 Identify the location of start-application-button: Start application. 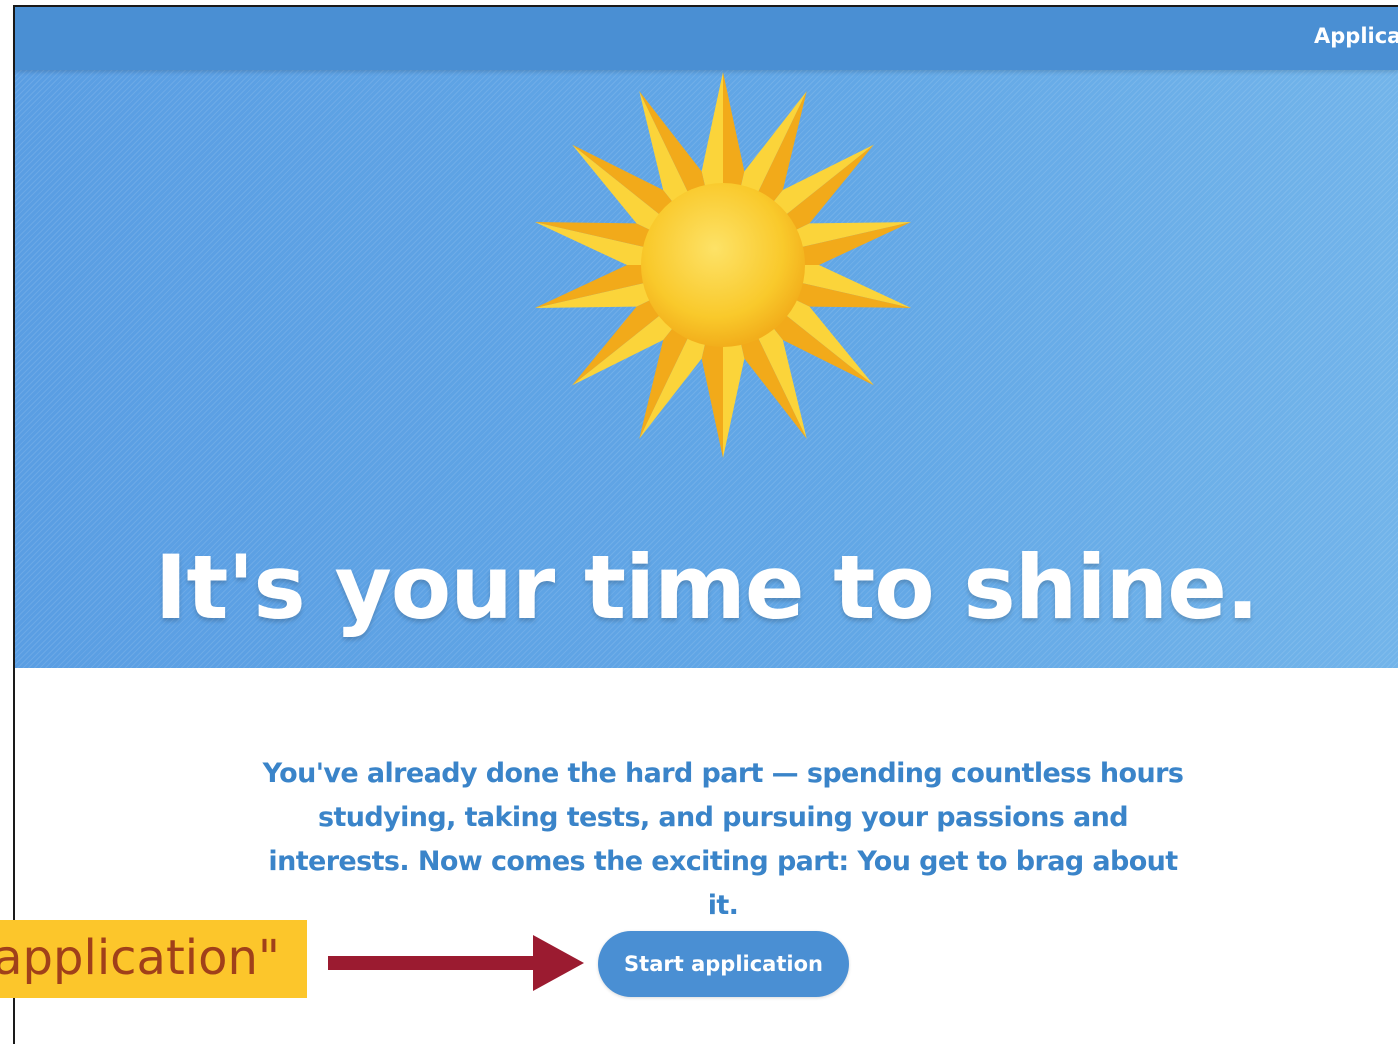
(723, 964).